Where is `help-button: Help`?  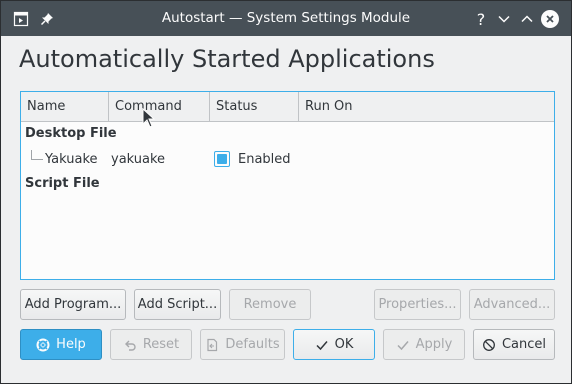 help-button: Help is located at coordinates (61, 344).